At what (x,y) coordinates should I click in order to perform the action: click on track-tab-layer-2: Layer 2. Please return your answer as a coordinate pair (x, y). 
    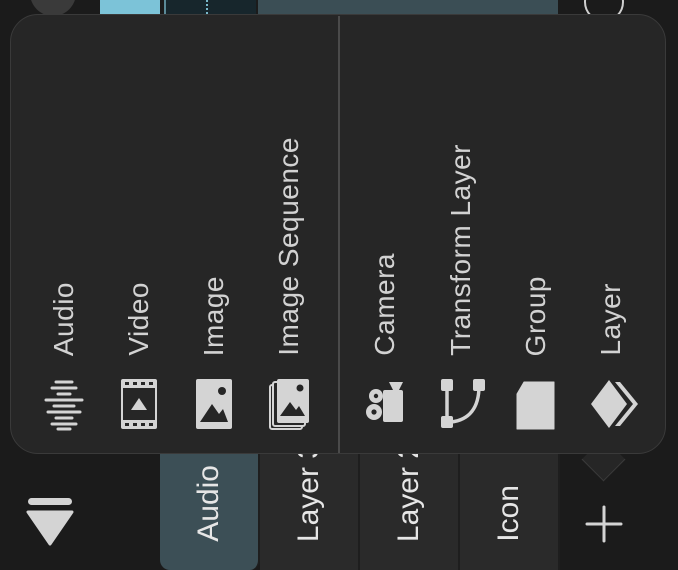
    Looking at the image, I should click on (410, 506).